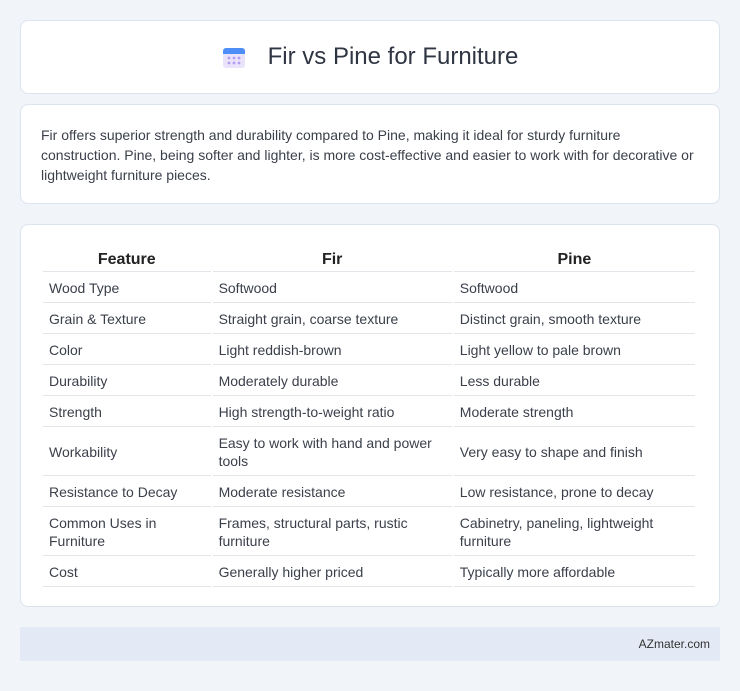  What do you see at coordinates (393, 56) in the screenshot?
I see `page-title: Fir vs Pine for Furniture` at bounding box center [393, 56].